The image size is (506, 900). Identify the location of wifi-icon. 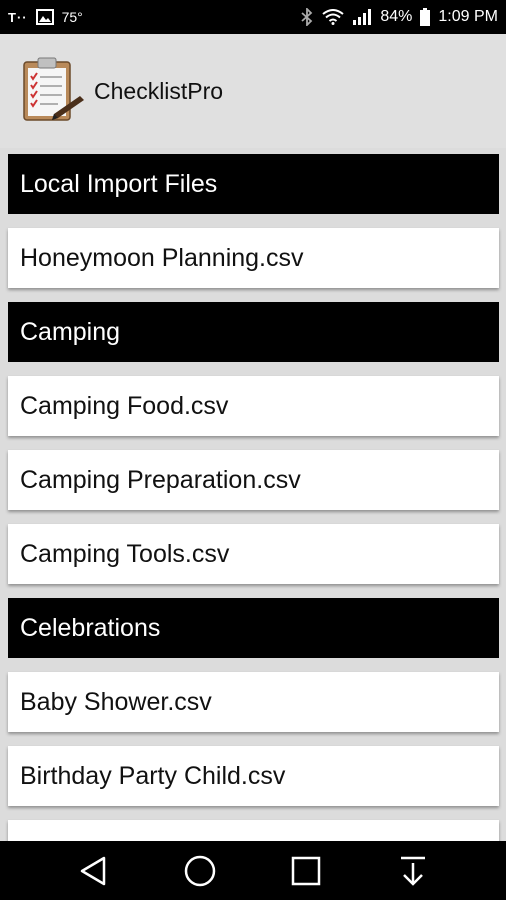
(333, 17).